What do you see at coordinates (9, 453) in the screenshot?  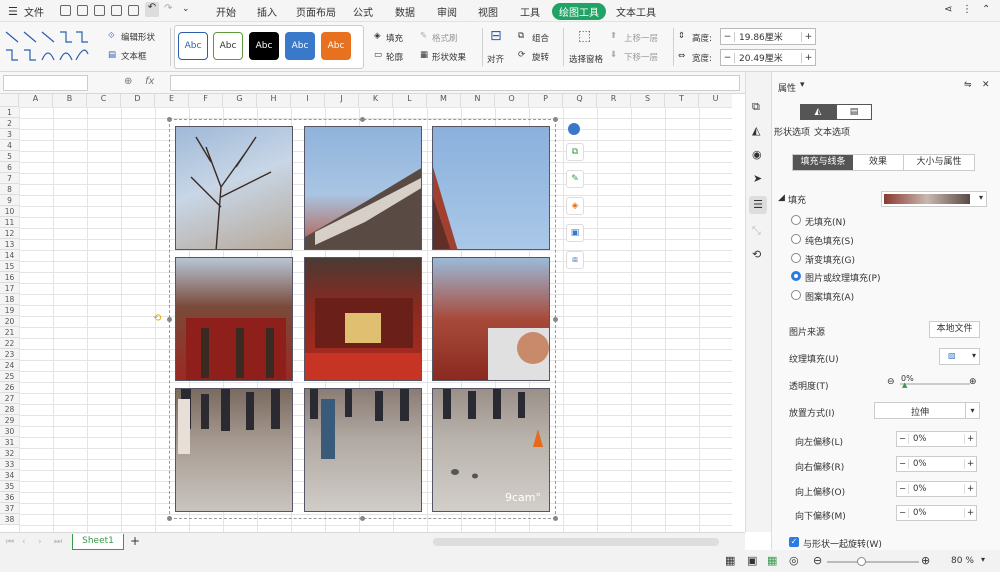 I see `row-header: 32` at bounding box center [9, 453].